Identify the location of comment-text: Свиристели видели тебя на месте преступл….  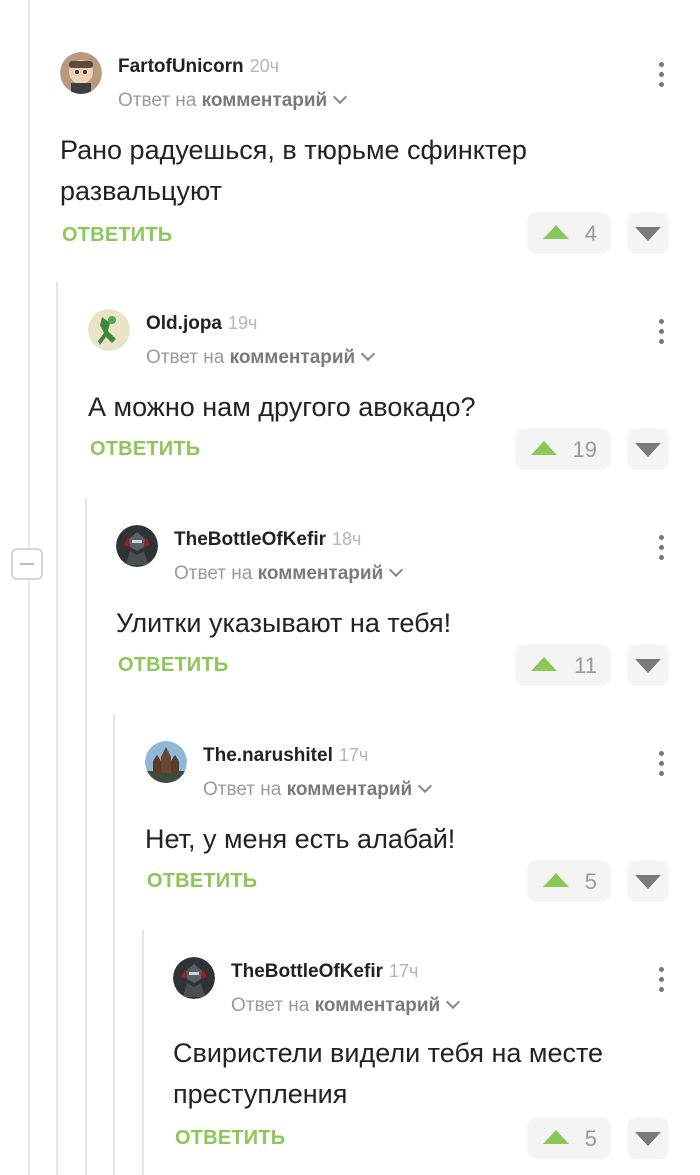
(388, 1074).